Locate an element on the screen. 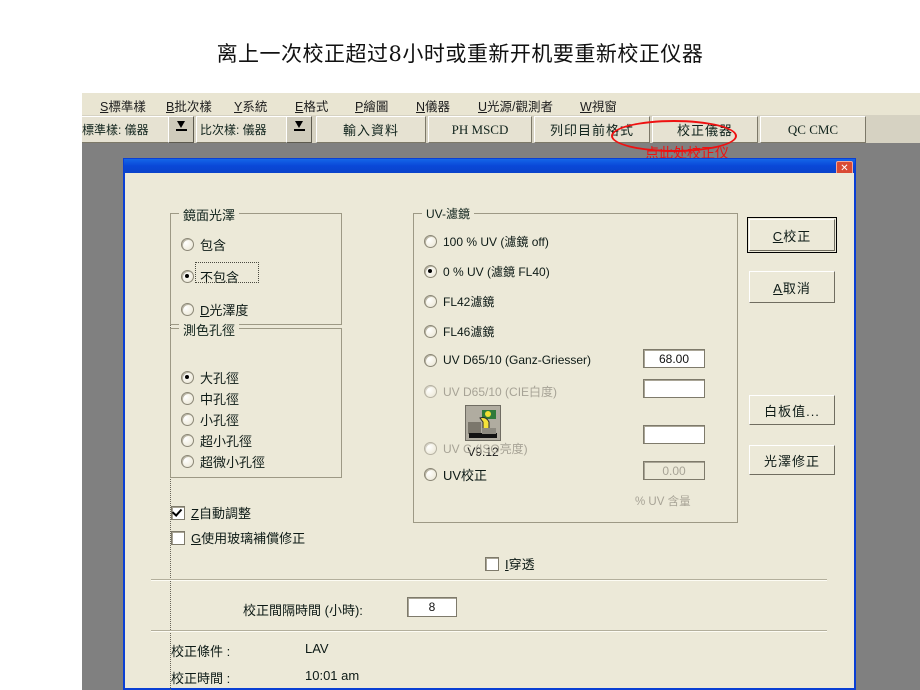 This screenshot has height=690, width=920. radio-gloss-exclude: 不包含 is located at coordinates (210, 276).